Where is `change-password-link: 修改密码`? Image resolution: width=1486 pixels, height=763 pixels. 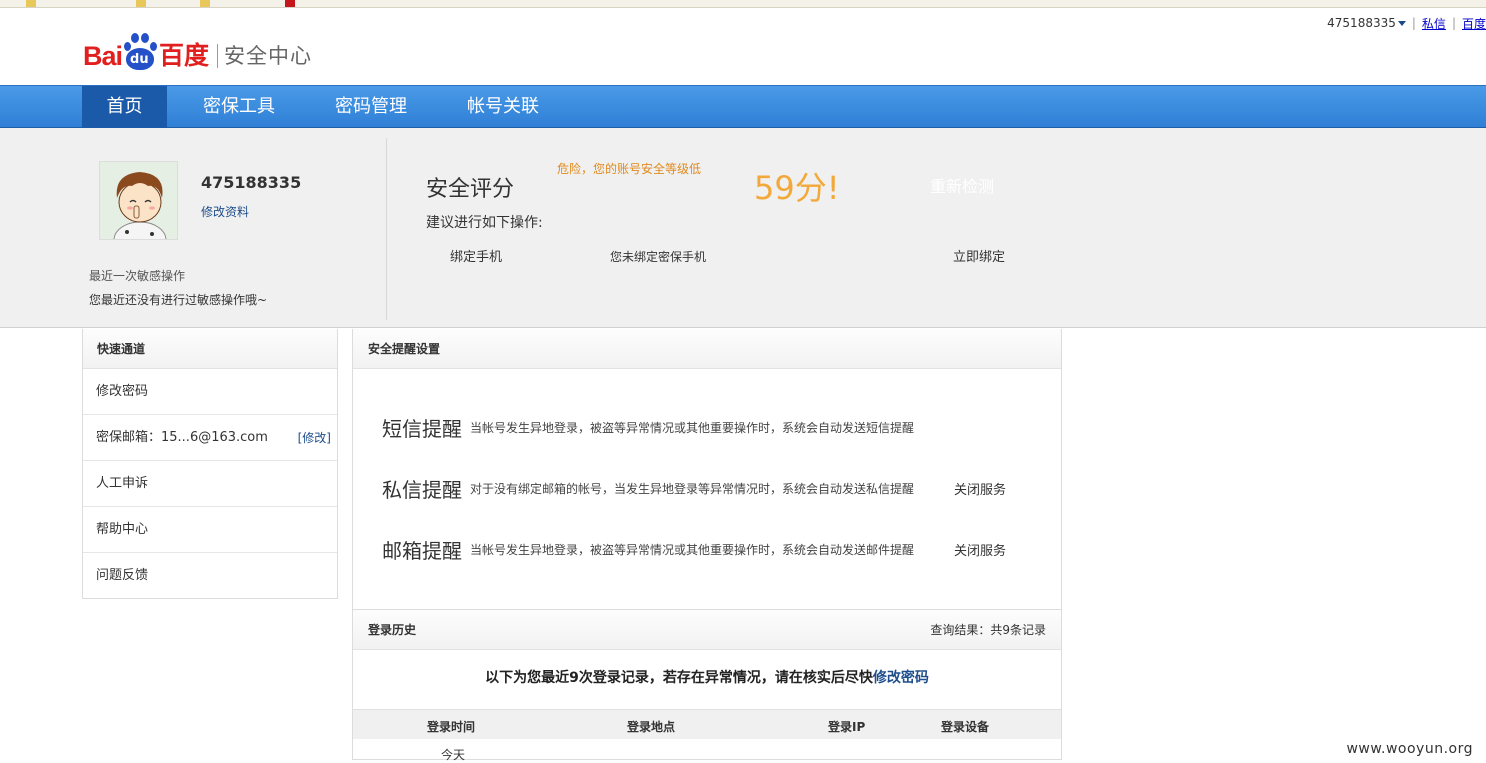 change-password-link: 修改密码 is located at coordinates (901, 678).